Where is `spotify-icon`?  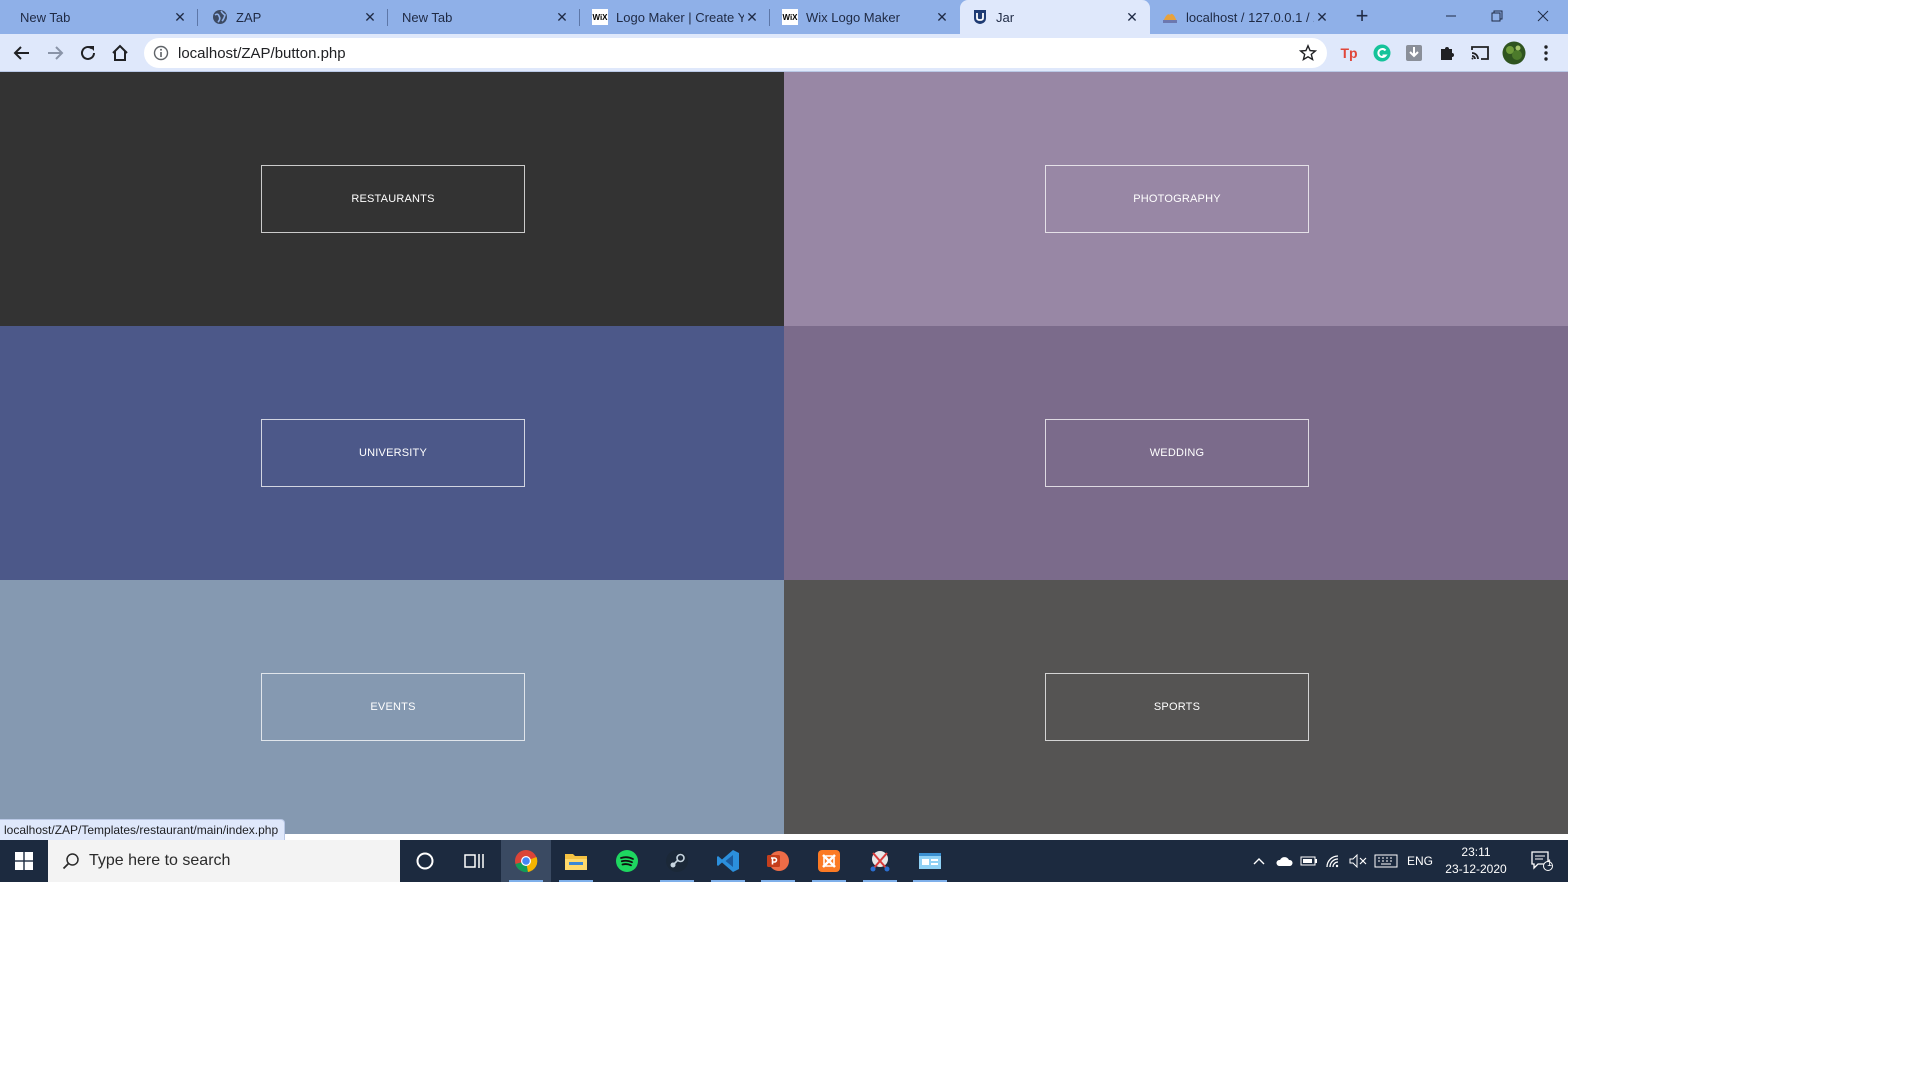 spotify-icon is located at coordinates (627, 861).